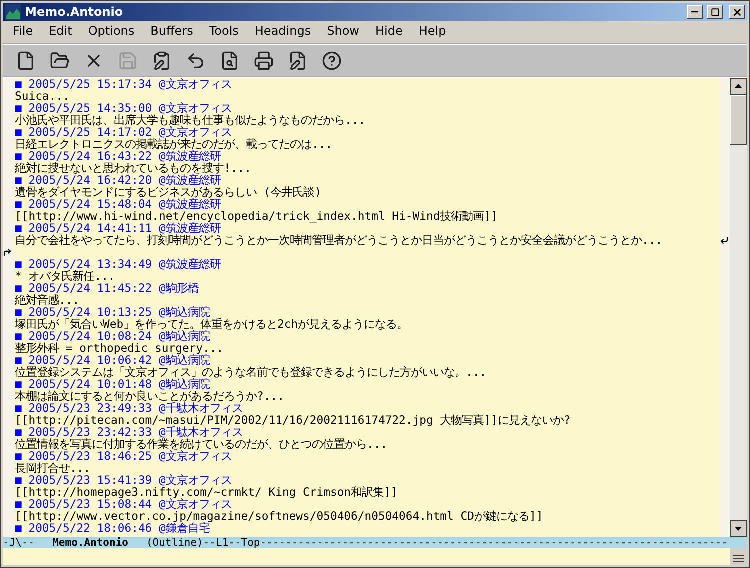 The image size is (750, 568). I want to click on menu-item: Tools, so click(224, 31).